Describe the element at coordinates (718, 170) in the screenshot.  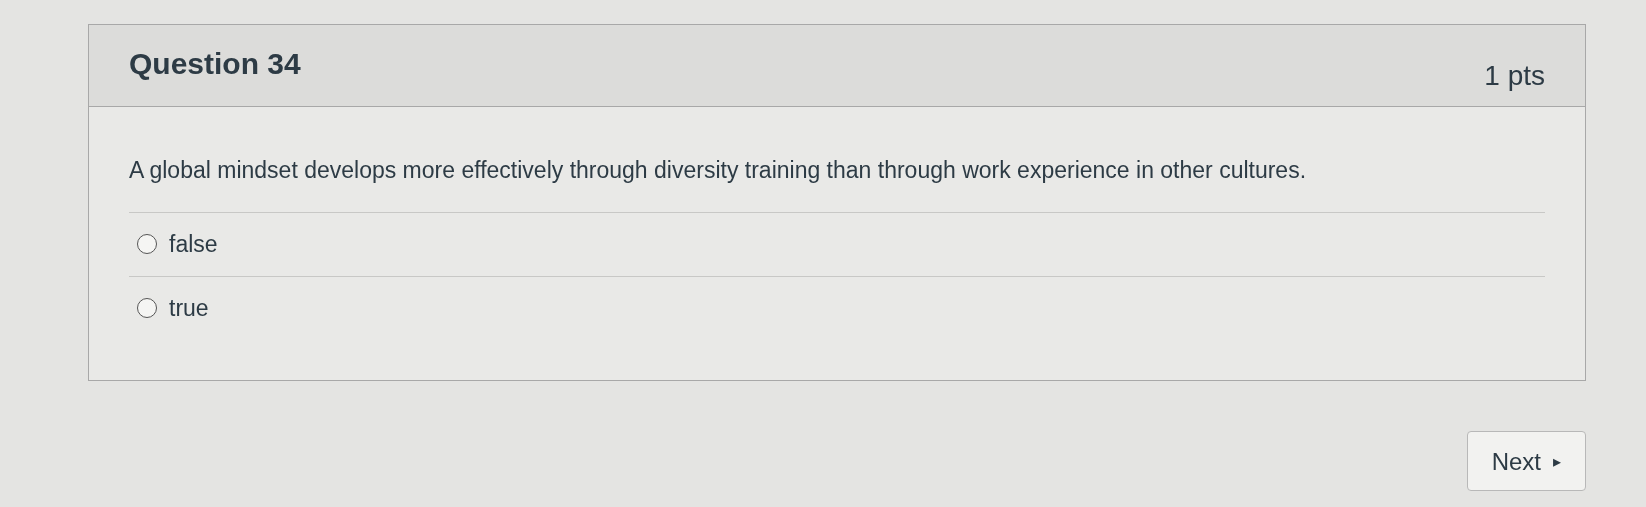
I see `question-text: A global mindset develops more effectively through diversity training than through work experience in other cultures.` at that location.